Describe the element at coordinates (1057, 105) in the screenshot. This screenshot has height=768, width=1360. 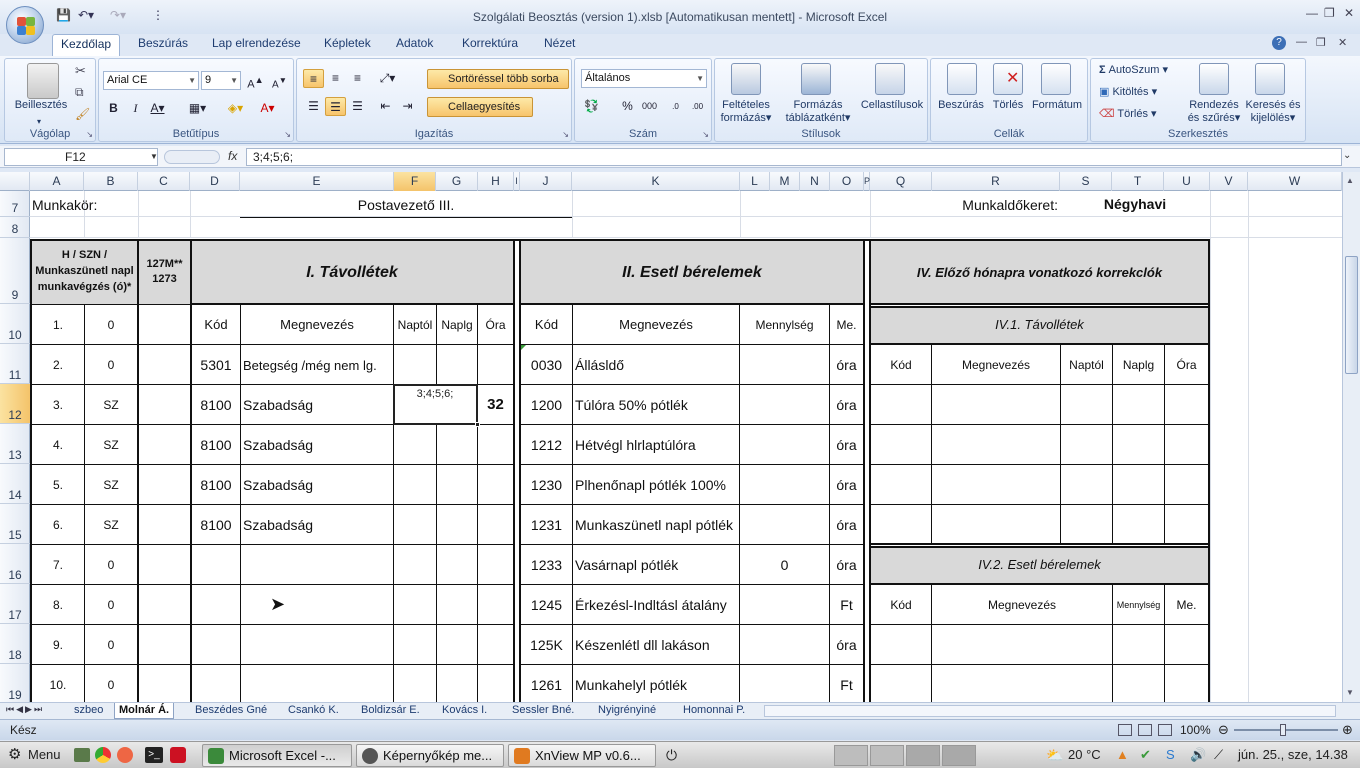
I see `format-cells-button: Formátum` at that location.